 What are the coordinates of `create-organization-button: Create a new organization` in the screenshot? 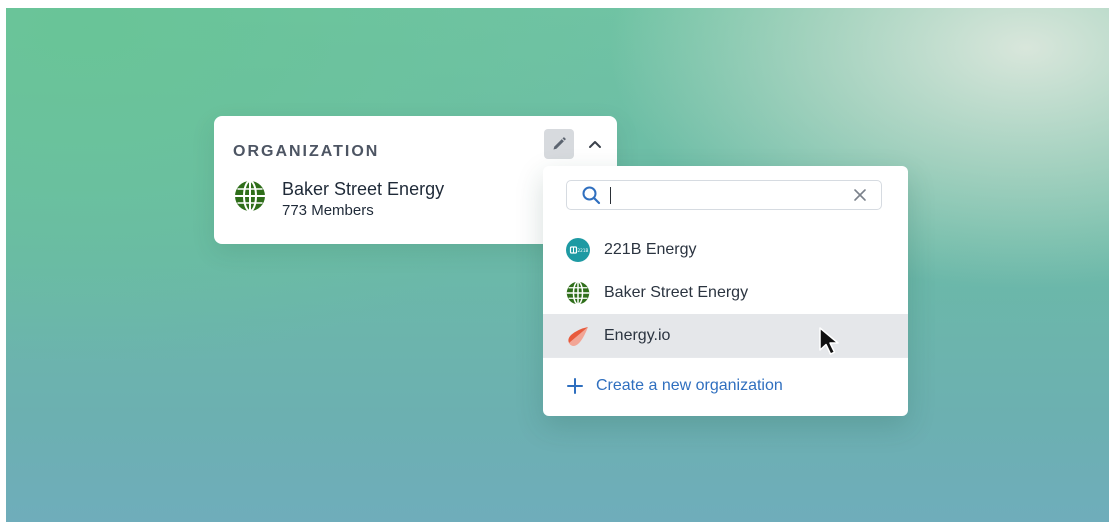 It's located at (725, 386).